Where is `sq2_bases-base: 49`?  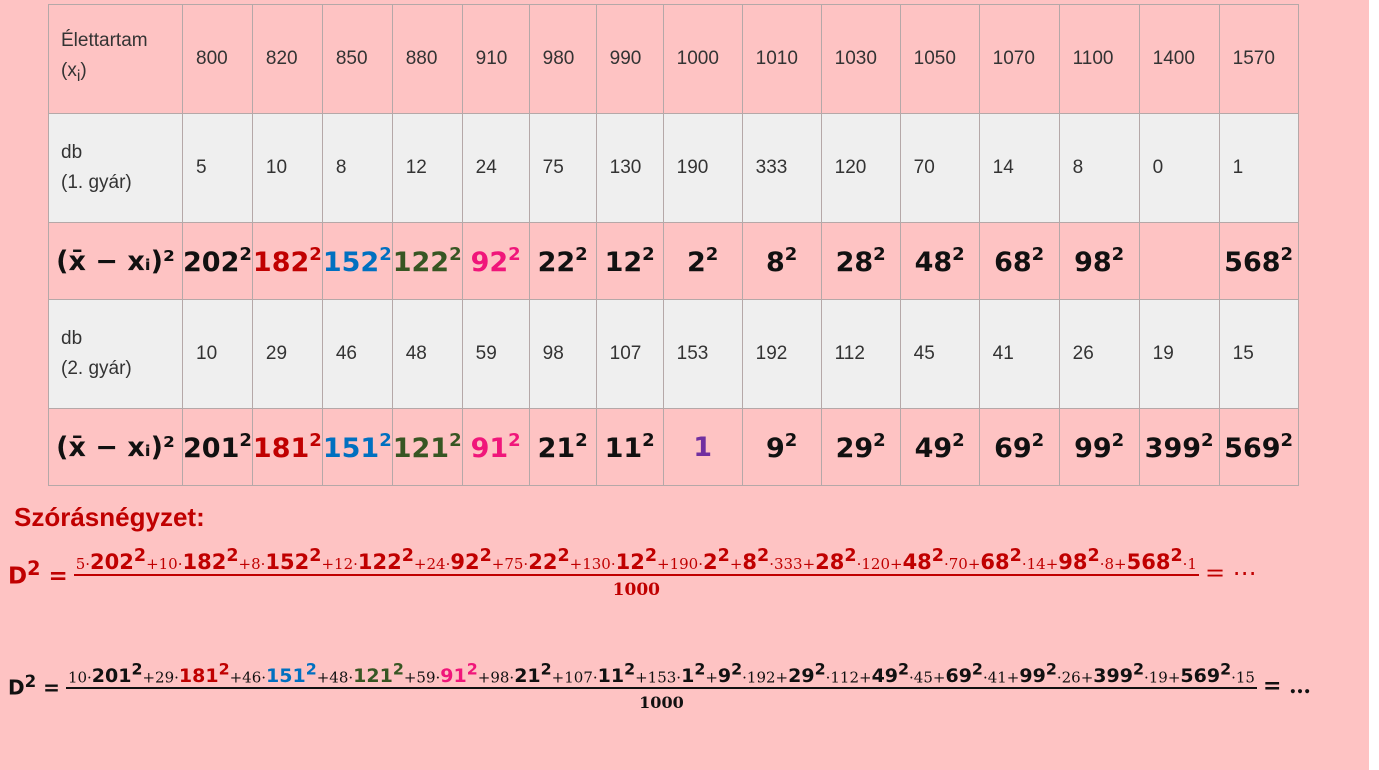
sq2_bases-base: 49 is located at coordinates (933, 448).